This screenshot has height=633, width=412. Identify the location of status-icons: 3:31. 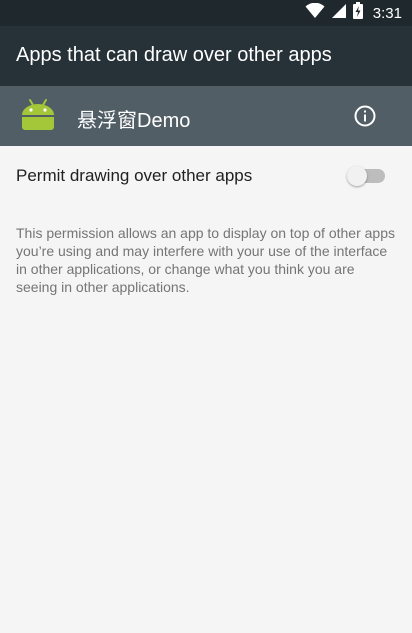
(353, 13).